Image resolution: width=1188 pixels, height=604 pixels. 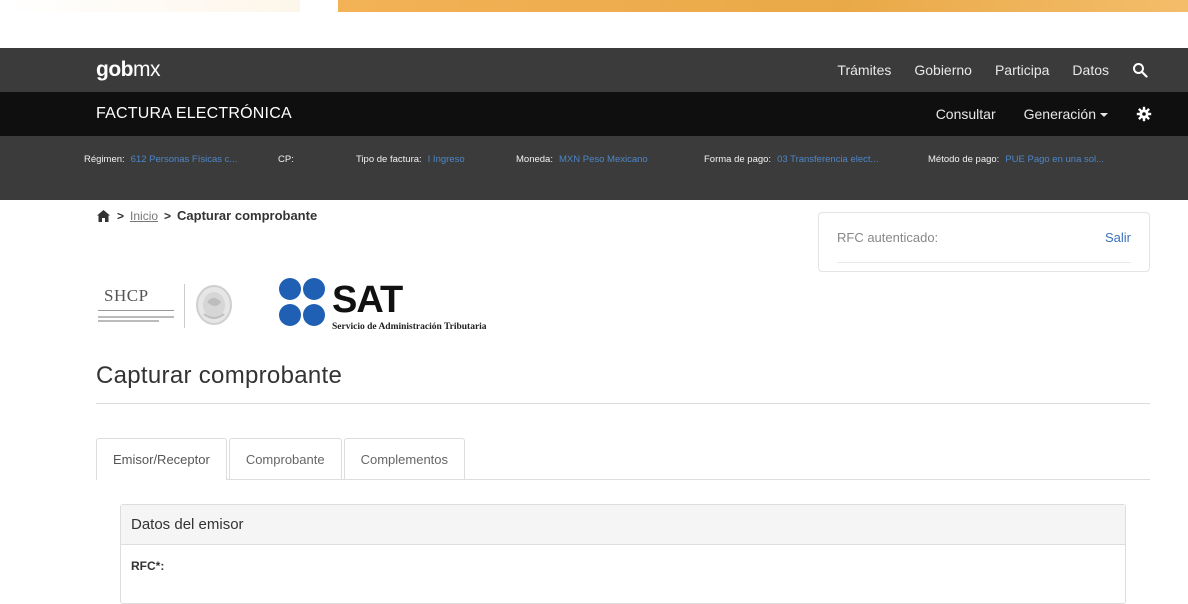 I want to click on tab-complementos: Complementos, so click(x=404, y=459).